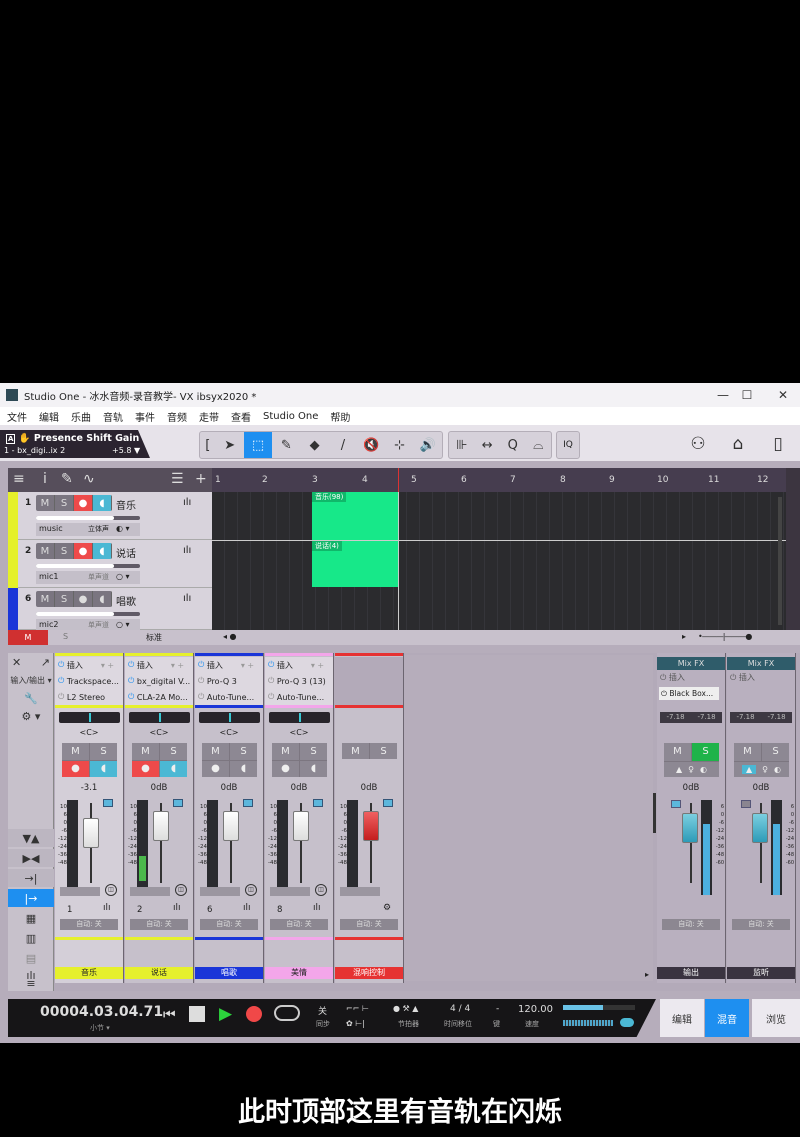 The height and width of the screenshot is (1137, 800). What do you see at coordinates (100, 1028) in the screenshot?
I see `time-unit-select: 小节 ▾` at bounding box center [100, 1028].